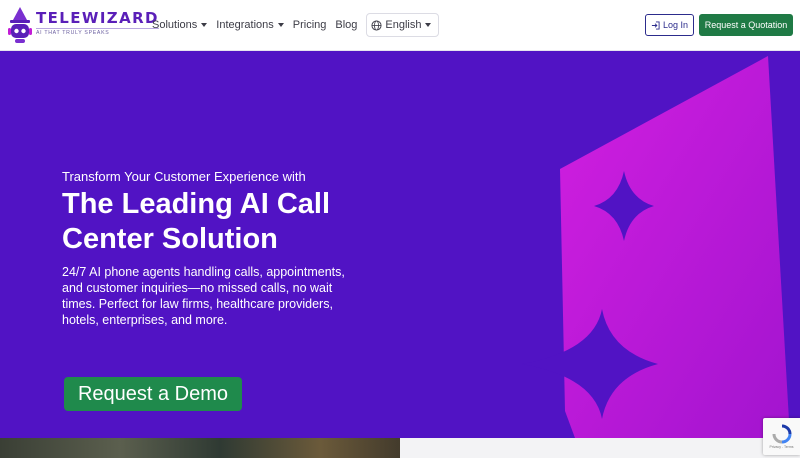 The image size is (800, 458). I want to click on nav-item-label: Pricing, so click(309, 25).